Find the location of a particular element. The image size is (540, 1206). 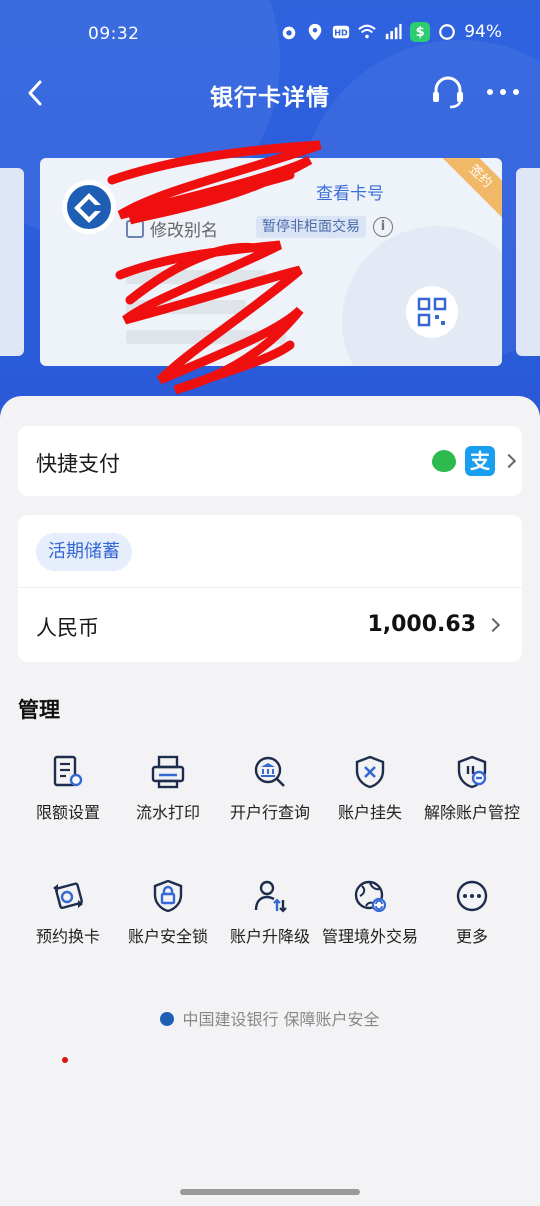

printer-icon is located at coordinates (168, 772).